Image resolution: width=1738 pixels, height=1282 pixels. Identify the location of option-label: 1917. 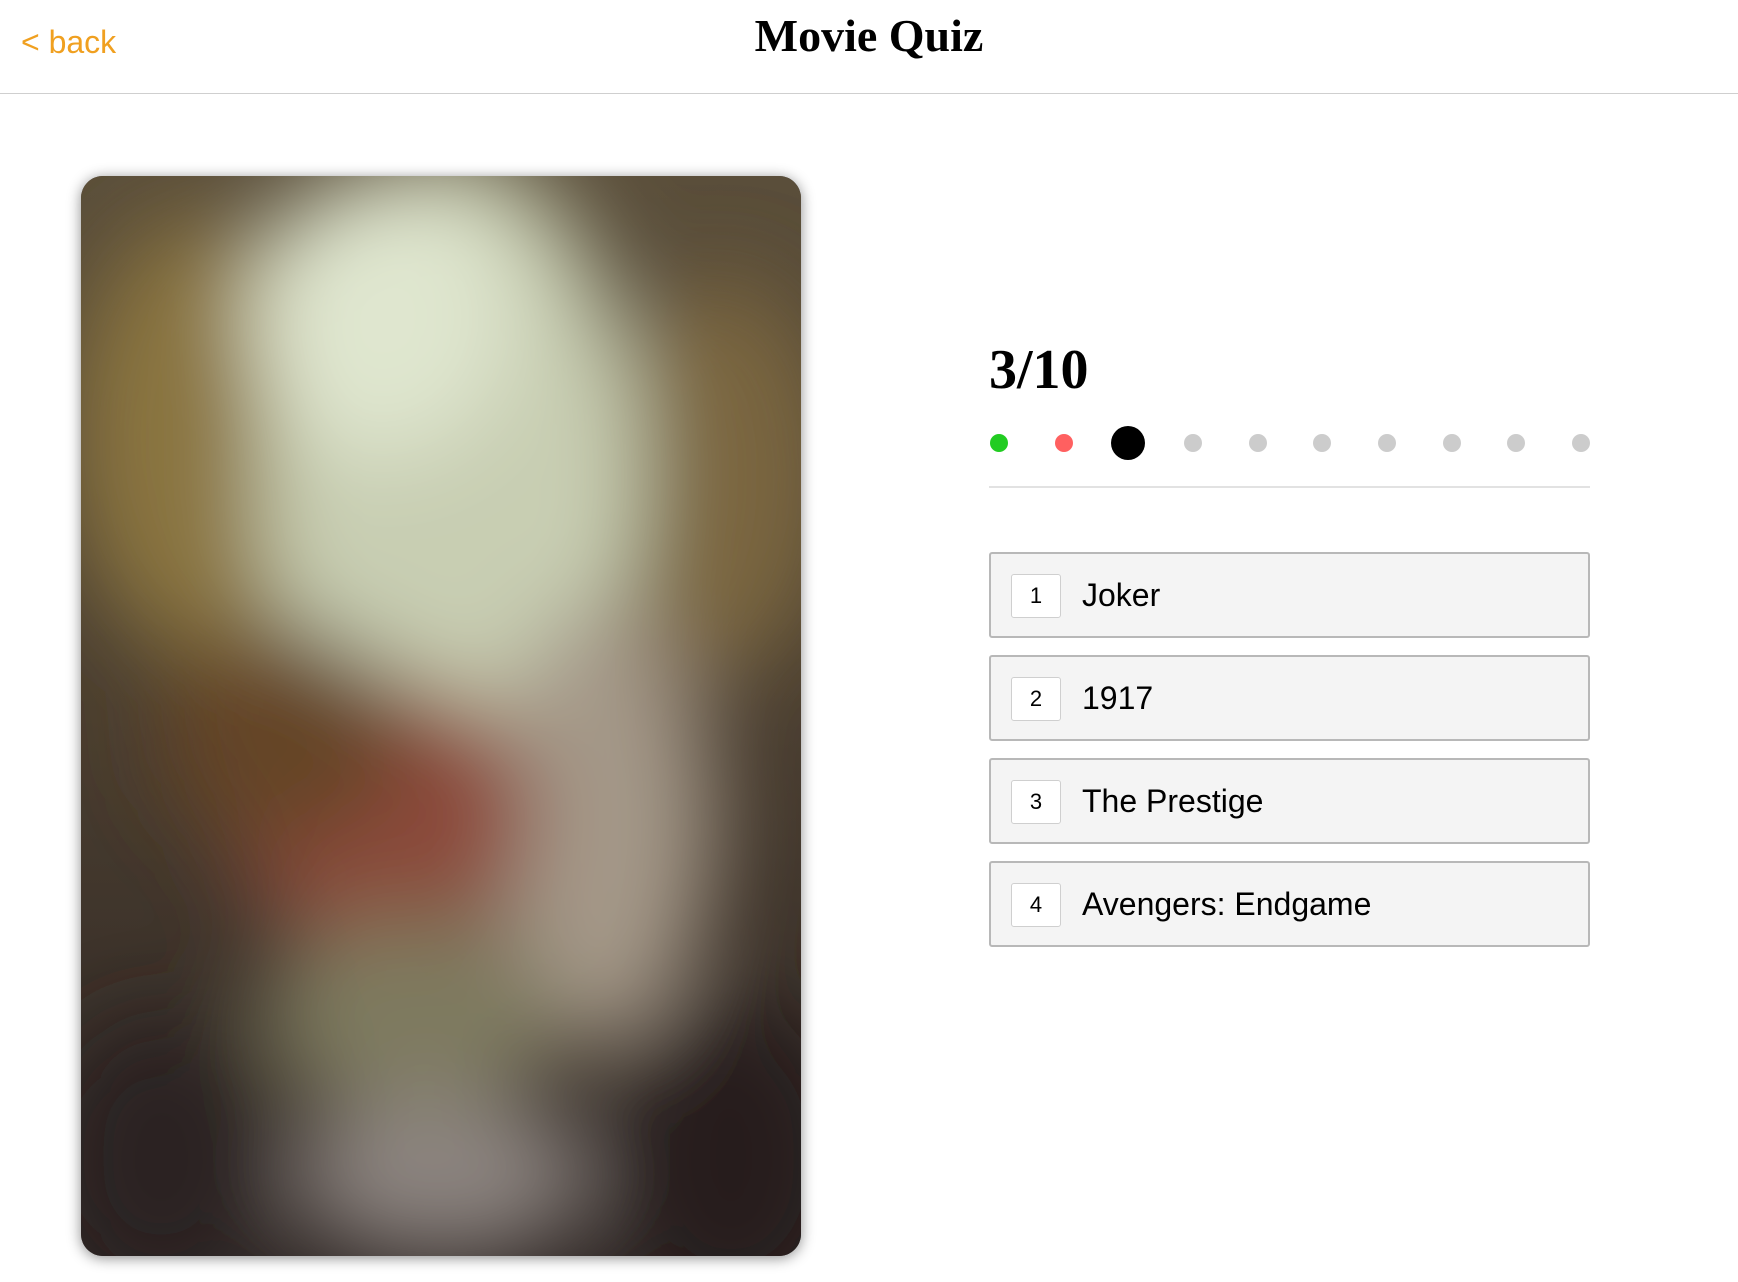
(1118, 698).